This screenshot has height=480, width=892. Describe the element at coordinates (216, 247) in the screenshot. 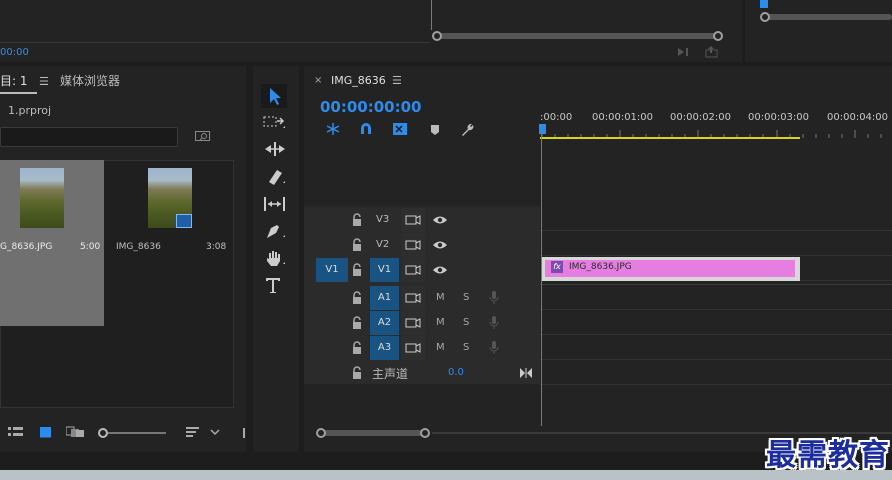

I see `project-item-duration: 3:08` at that location.